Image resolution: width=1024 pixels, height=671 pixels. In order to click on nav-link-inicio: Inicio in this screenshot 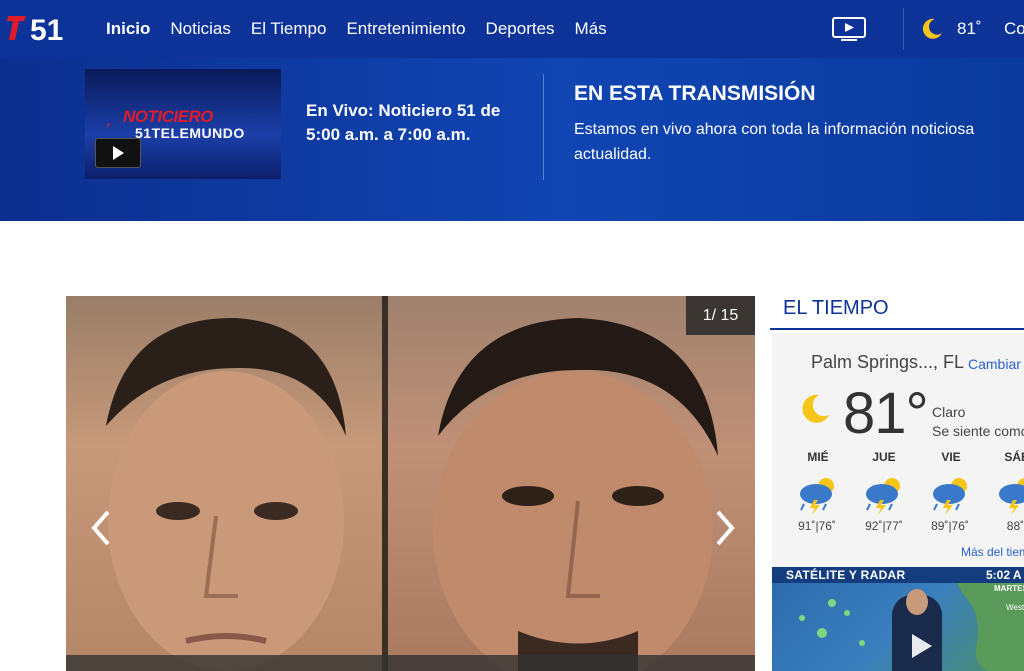, I will do `click(128, 29)`.